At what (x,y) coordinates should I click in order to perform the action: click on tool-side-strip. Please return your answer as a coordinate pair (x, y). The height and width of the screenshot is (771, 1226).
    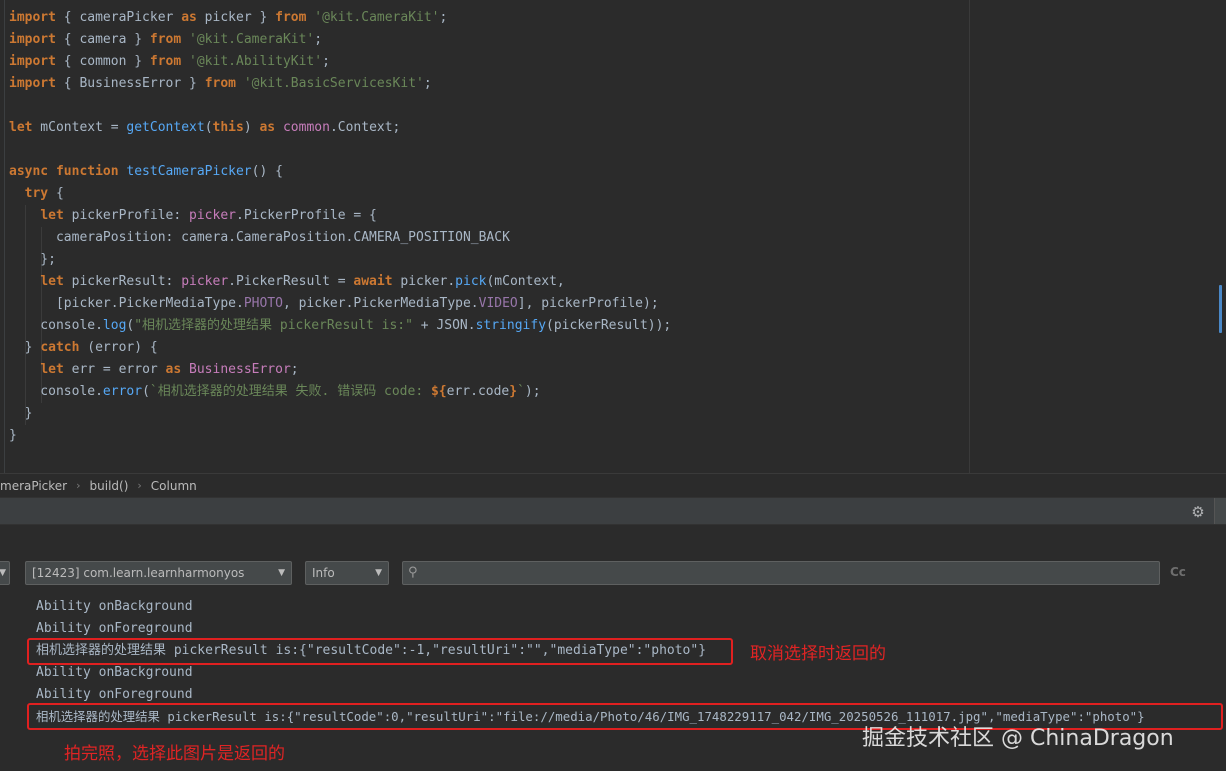
    Looking at the image, I should click on (1220, 511).